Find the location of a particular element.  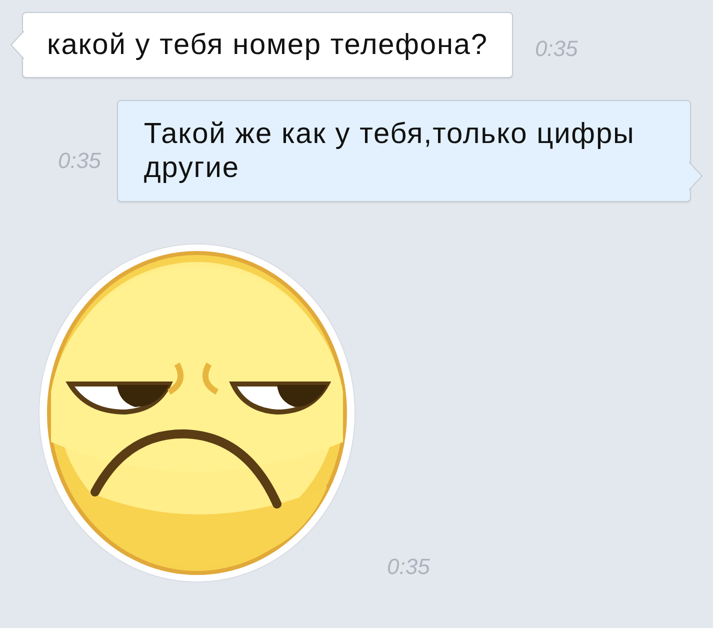

message-text: какой у тебя номер телефона? is located at coordinates (267, 45).